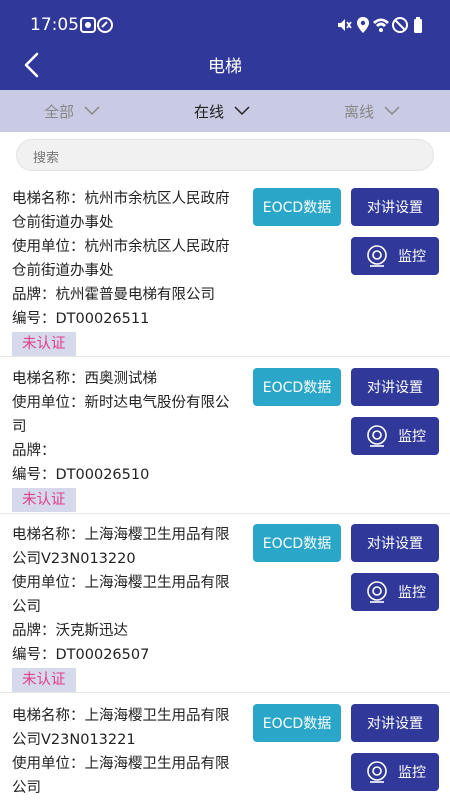 This screenshot has height=800, width=450. What do you see at coordinates (46, 158) in the screenshot?
I see `search-placeholder: 搜索` at bounding box center [46, 158].